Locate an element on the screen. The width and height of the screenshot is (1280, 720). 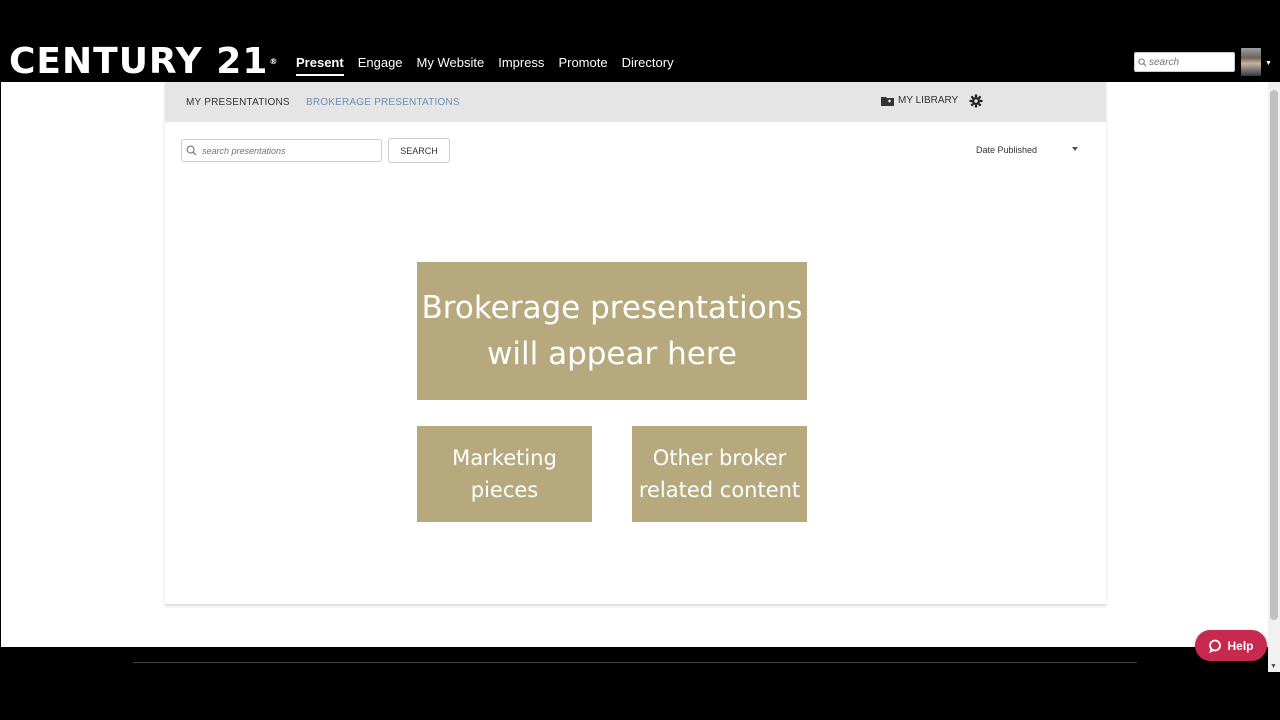
marketing-pieces-placeholder: Marketing pieces is located at coordinates (504, 474).